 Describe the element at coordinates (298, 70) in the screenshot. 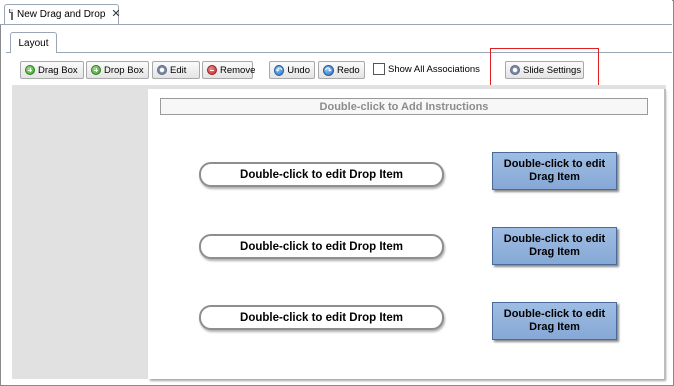

I see `undo-label: Undo` at that location.